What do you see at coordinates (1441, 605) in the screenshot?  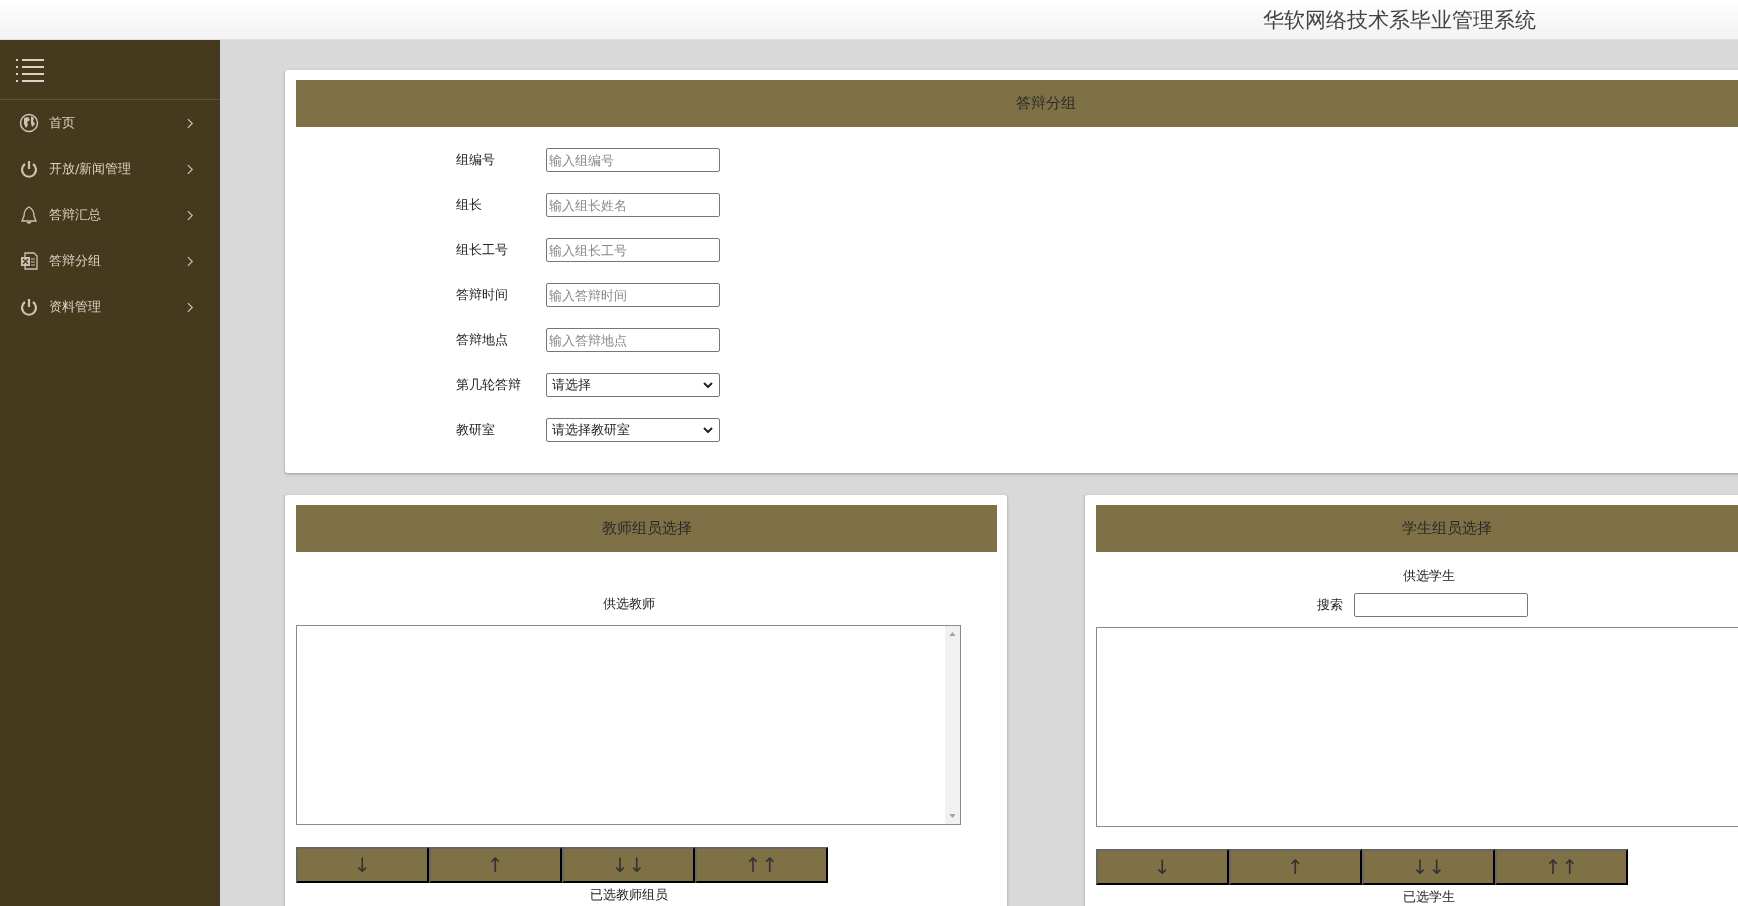 I see `search-field` at bounding box center [1441, 605].